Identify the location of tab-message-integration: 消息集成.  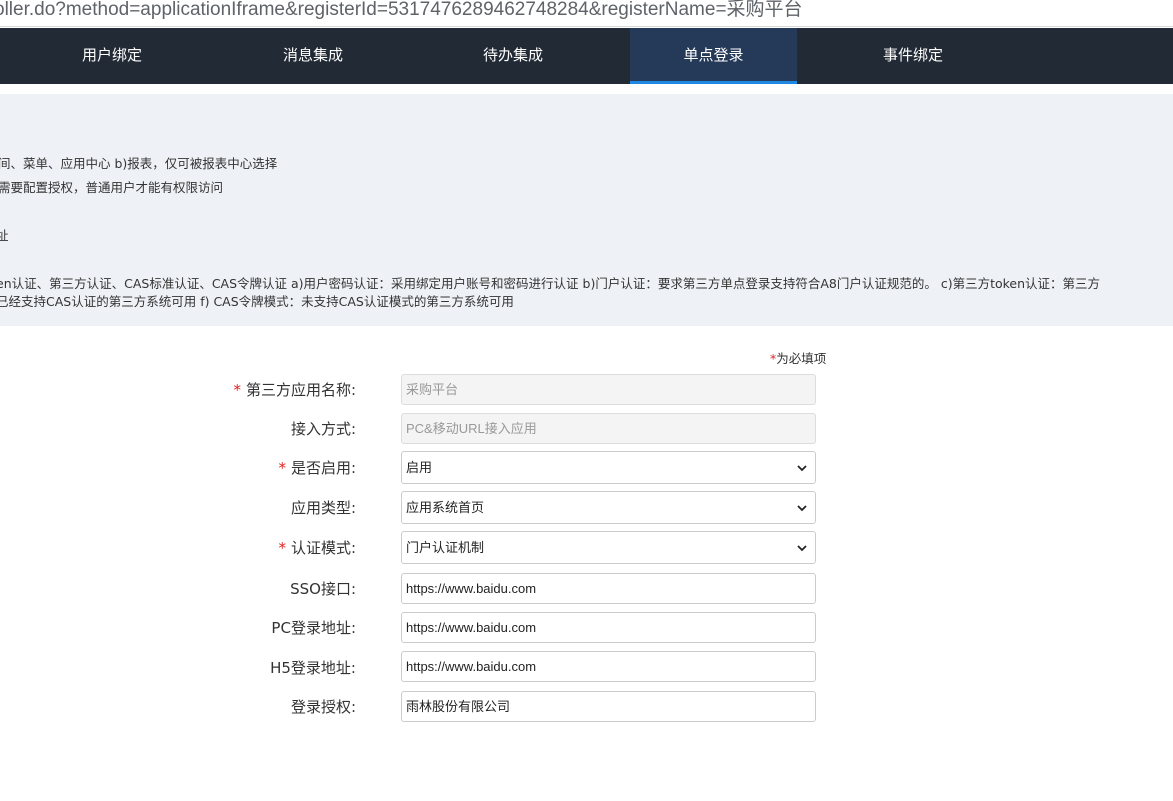
(313, 56).